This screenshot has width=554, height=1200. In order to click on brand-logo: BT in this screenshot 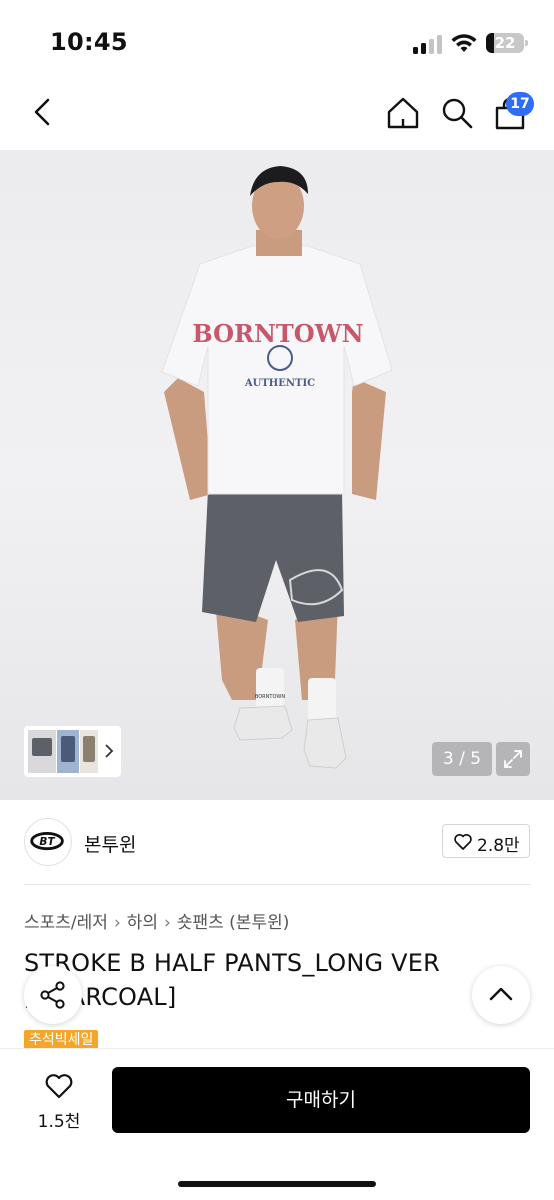, I will do `click(48, 842)`.